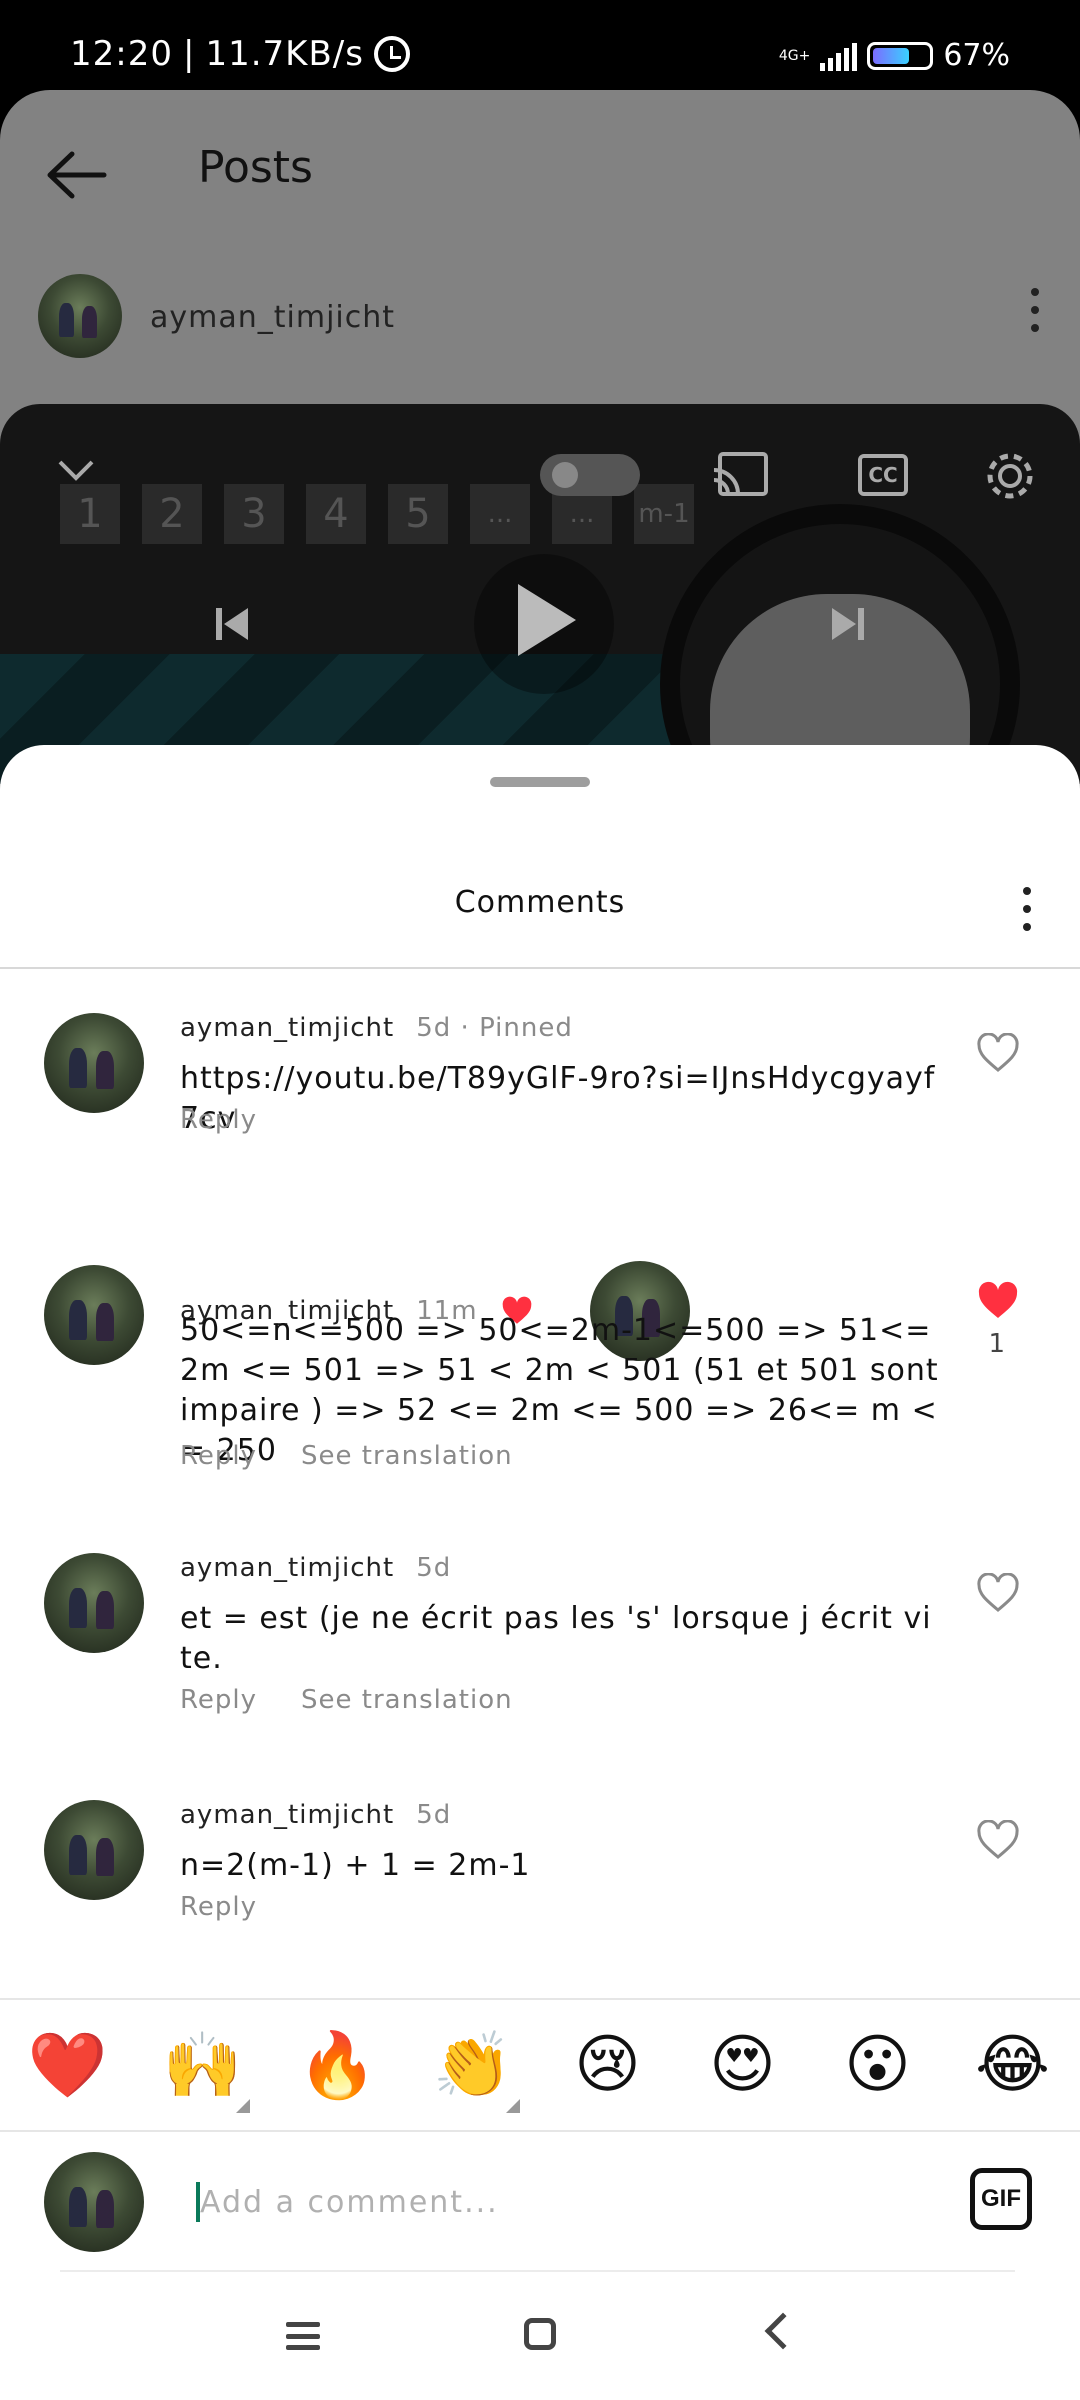  I want to click on previous-icon, so click(232, 624).